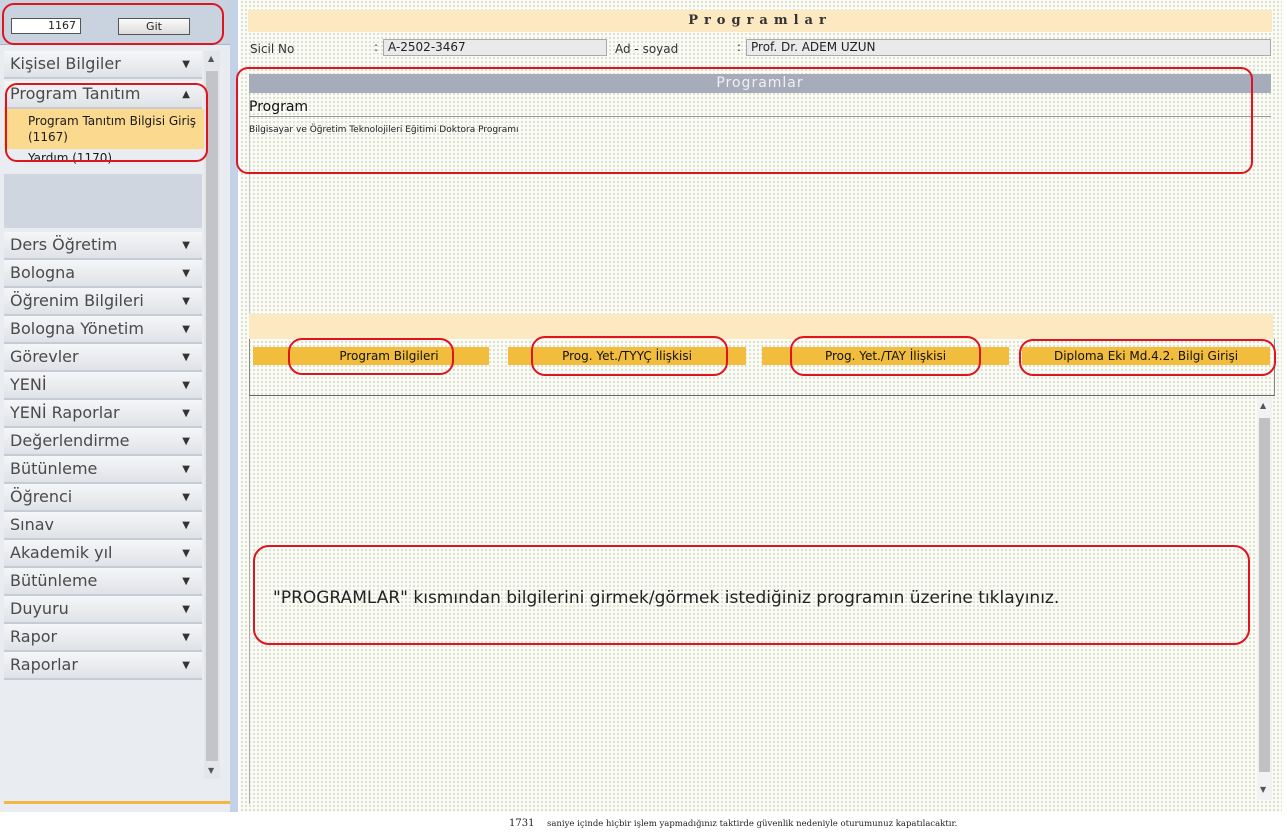  Describe the element at coordinates (103, 498) in the screenshot. I see `menu-group: Öğrenci ▼` at that location.